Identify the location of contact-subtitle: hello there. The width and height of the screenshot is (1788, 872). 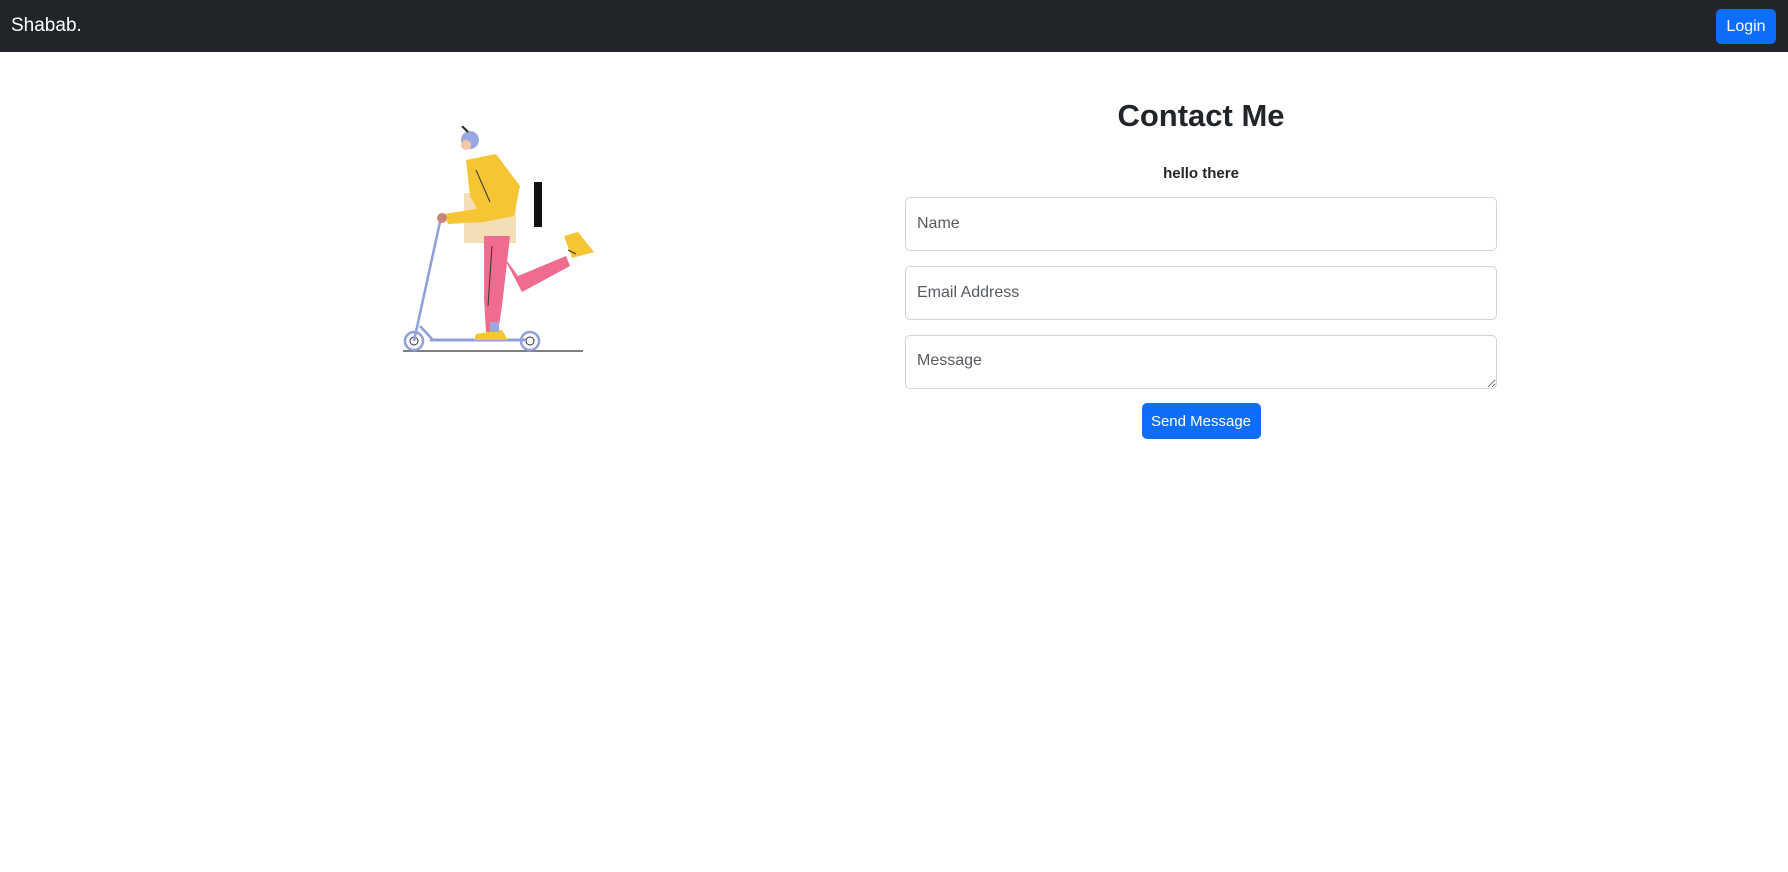
(1201, 173).